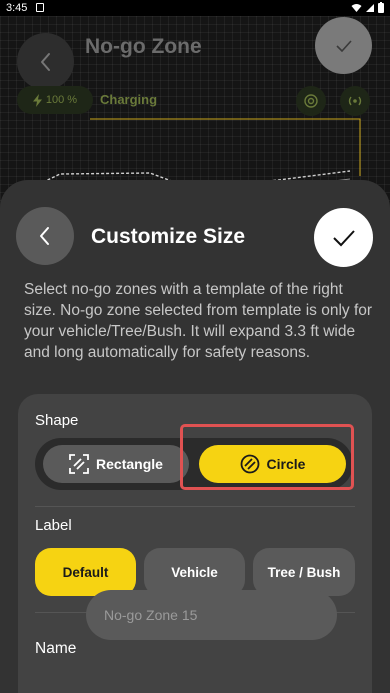 Image resolution: width=390 pixels, height=693 pixels. What do you see at coordinates (195, 506) in the screenshot?
I see `divider` at bounding box center [195, 506].